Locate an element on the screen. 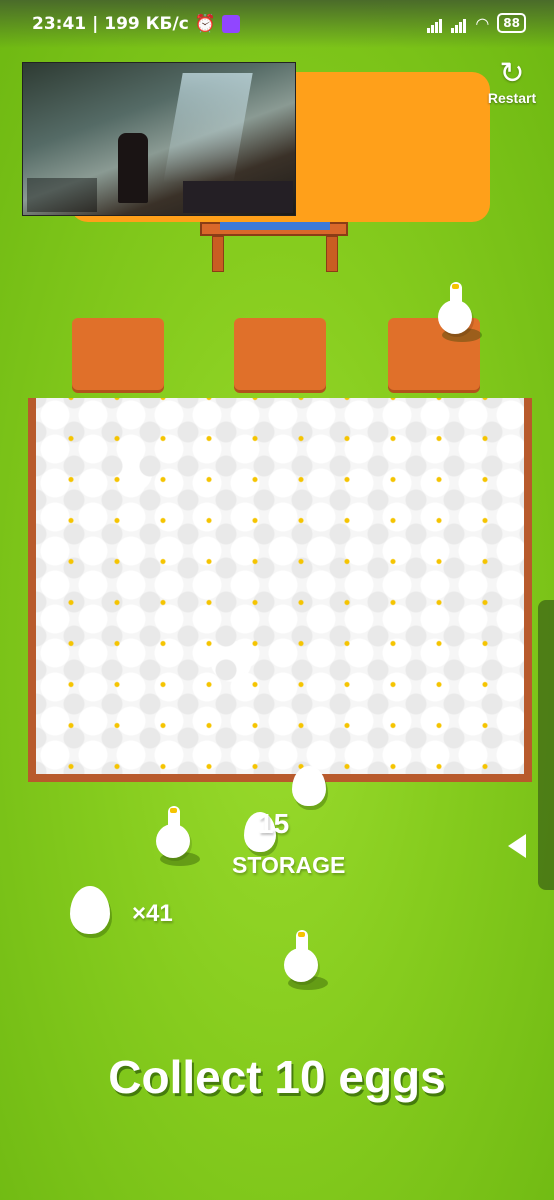 The height and width of the screenshot is (1200, 554). twitch-icon is located at coordinates (230, 24).